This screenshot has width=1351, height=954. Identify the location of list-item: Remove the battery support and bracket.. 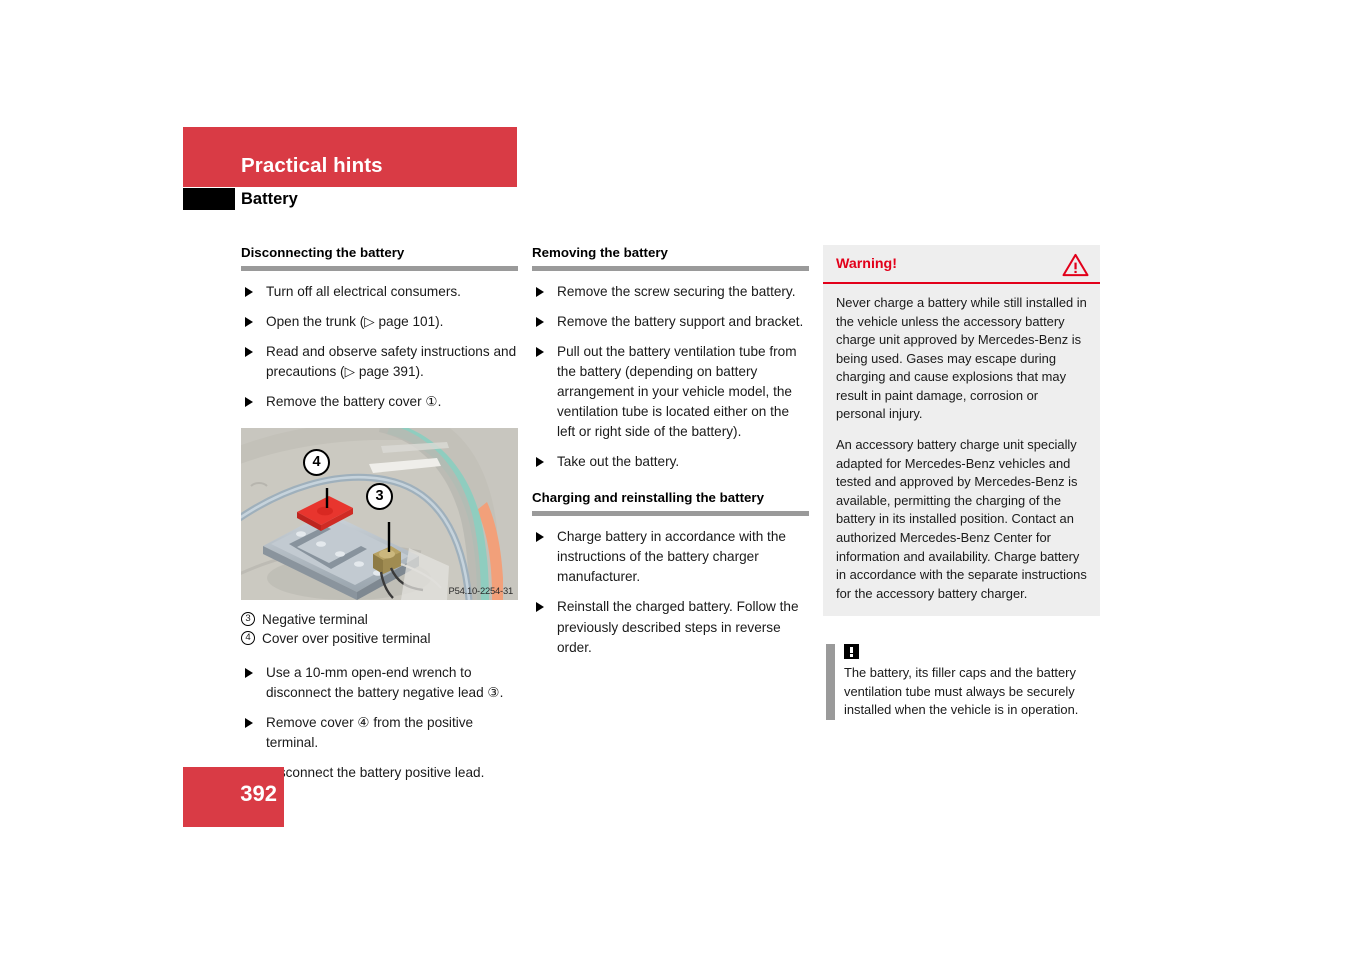
(670, 322).